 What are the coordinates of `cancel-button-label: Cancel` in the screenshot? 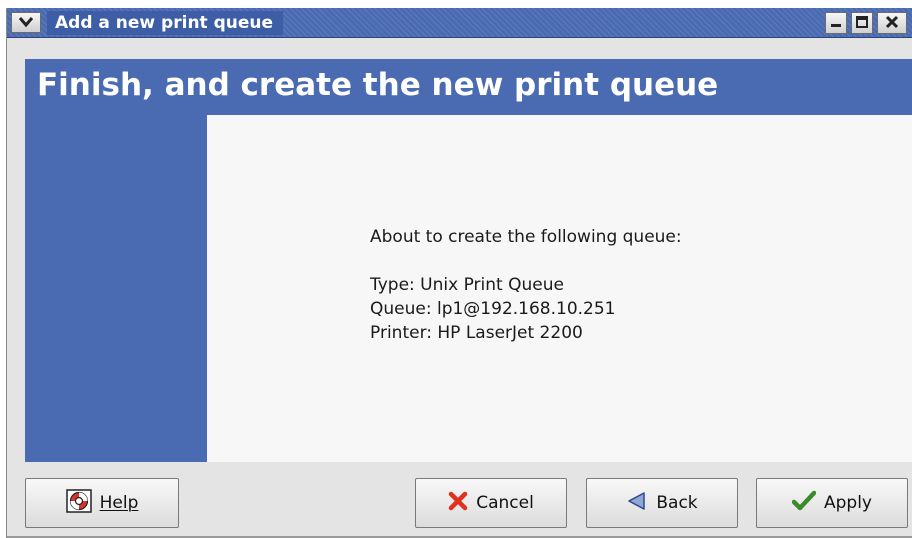 It's located at (505, 503).